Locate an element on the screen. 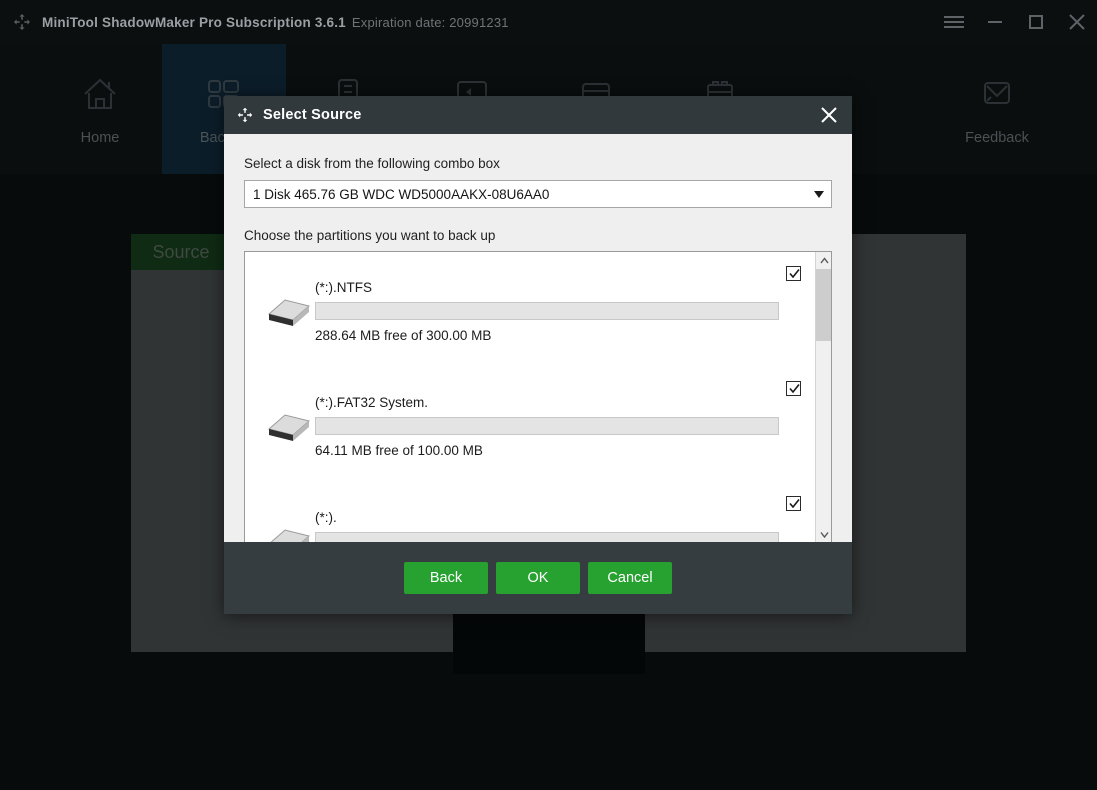  nav-label-feedback: Feedback is located at coordinates (997, 138).